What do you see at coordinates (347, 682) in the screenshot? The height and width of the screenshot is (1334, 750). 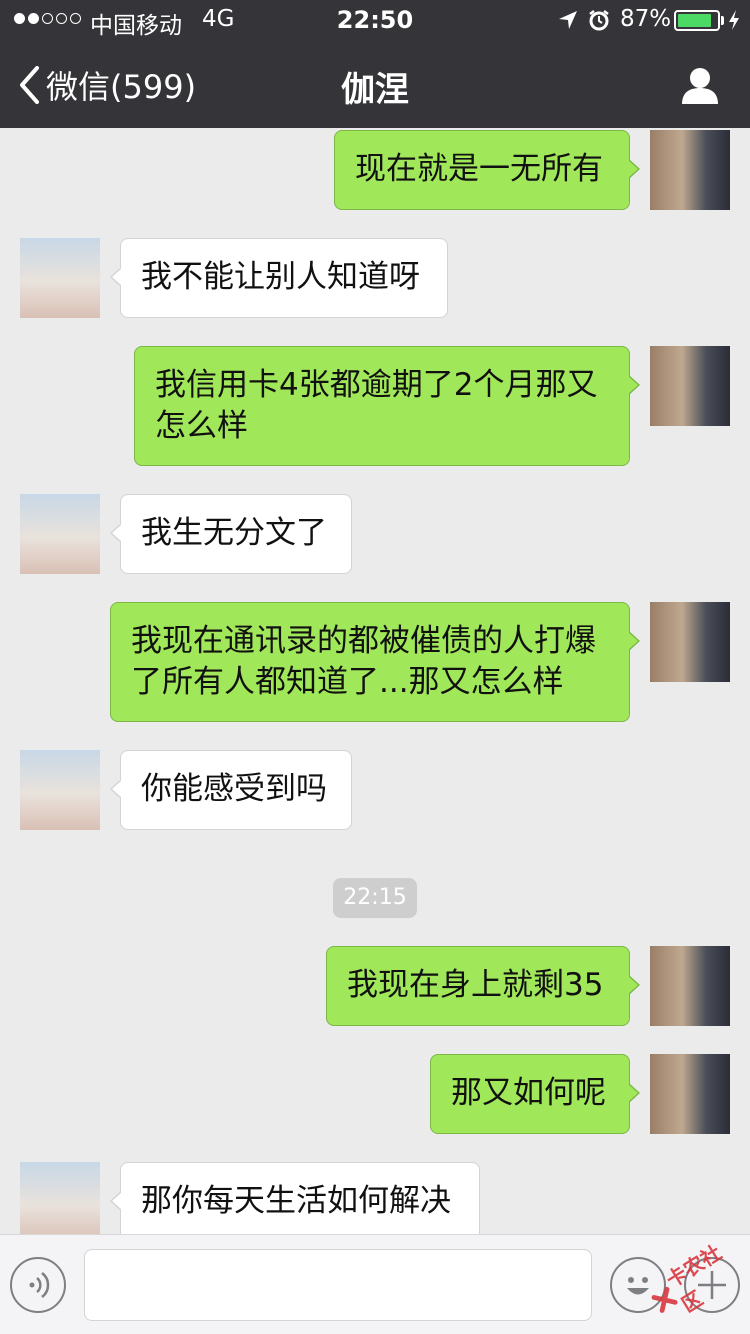 I see `message-text-line: 了所有人都知道了...那又怎么样` at bounding box center [347, 682].